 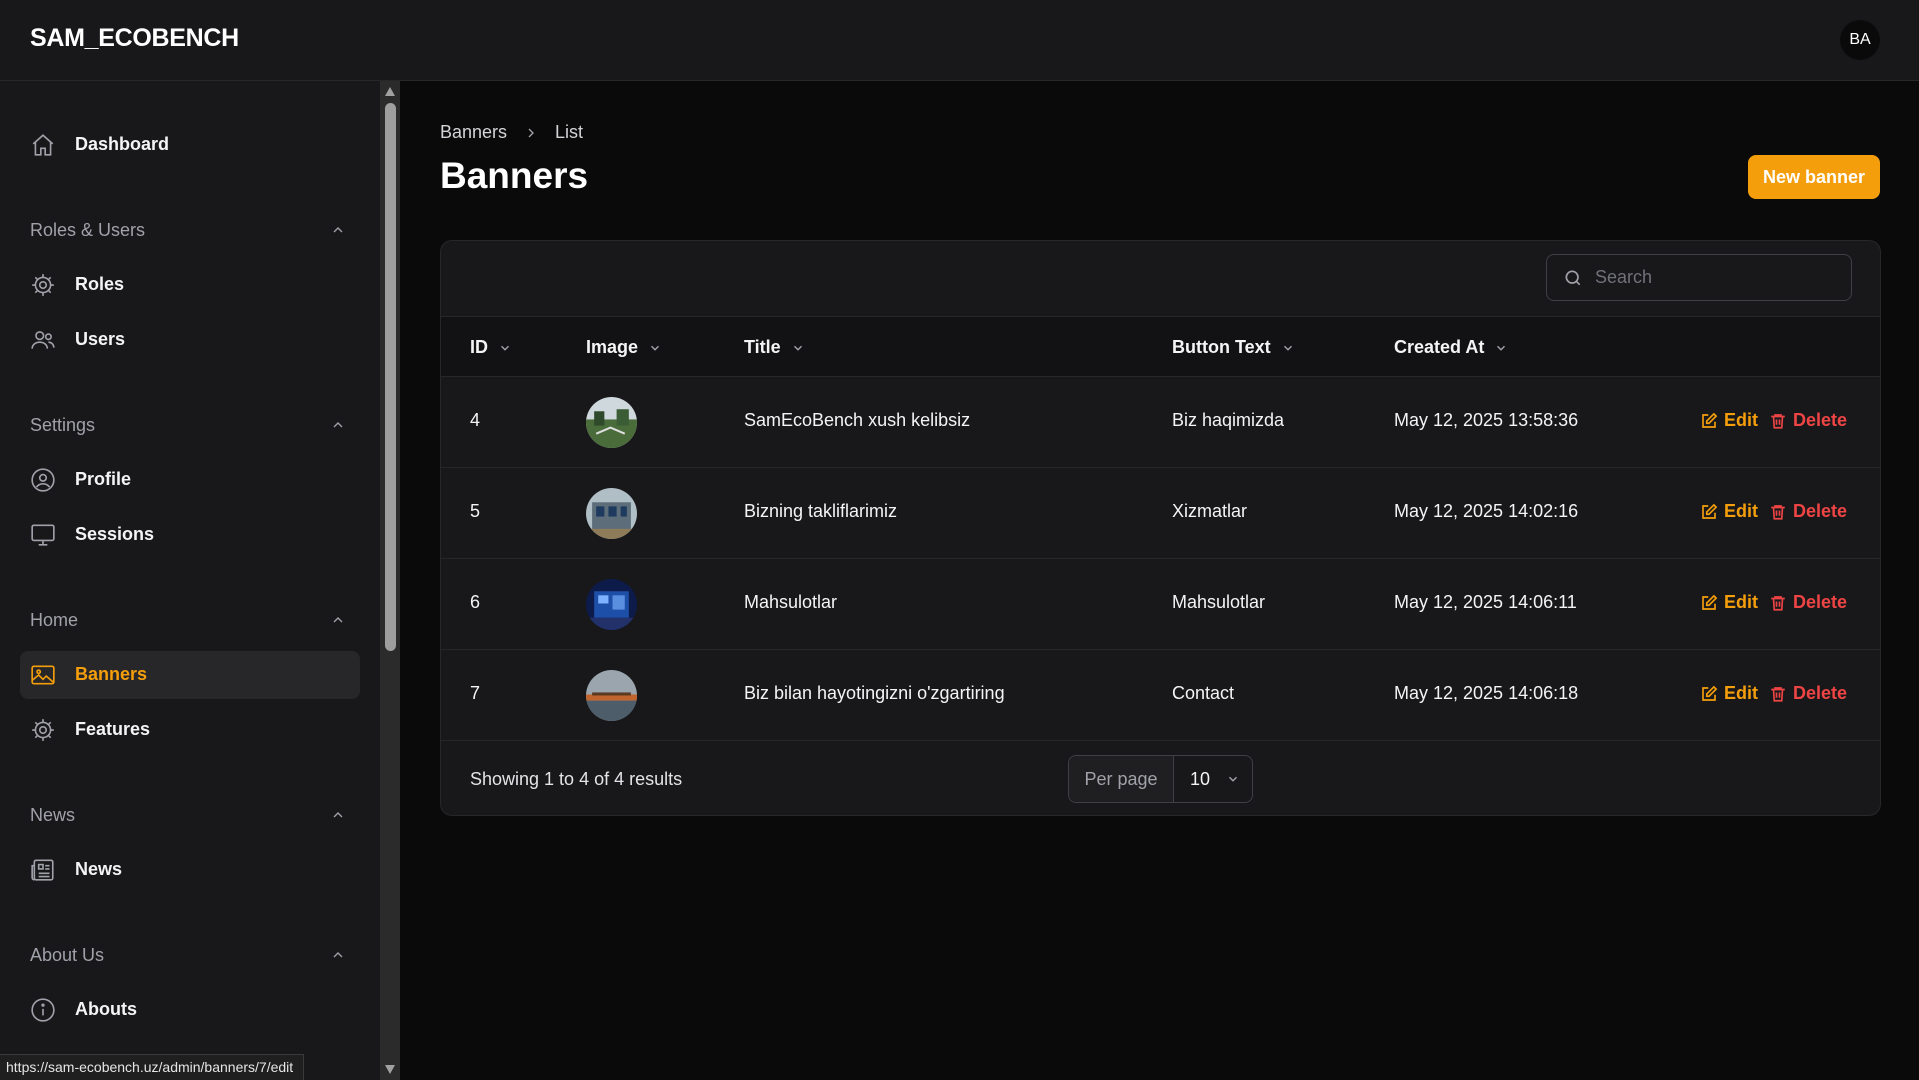 I want to click on sidebar-item-label: Users, so click(x=100, y=339).